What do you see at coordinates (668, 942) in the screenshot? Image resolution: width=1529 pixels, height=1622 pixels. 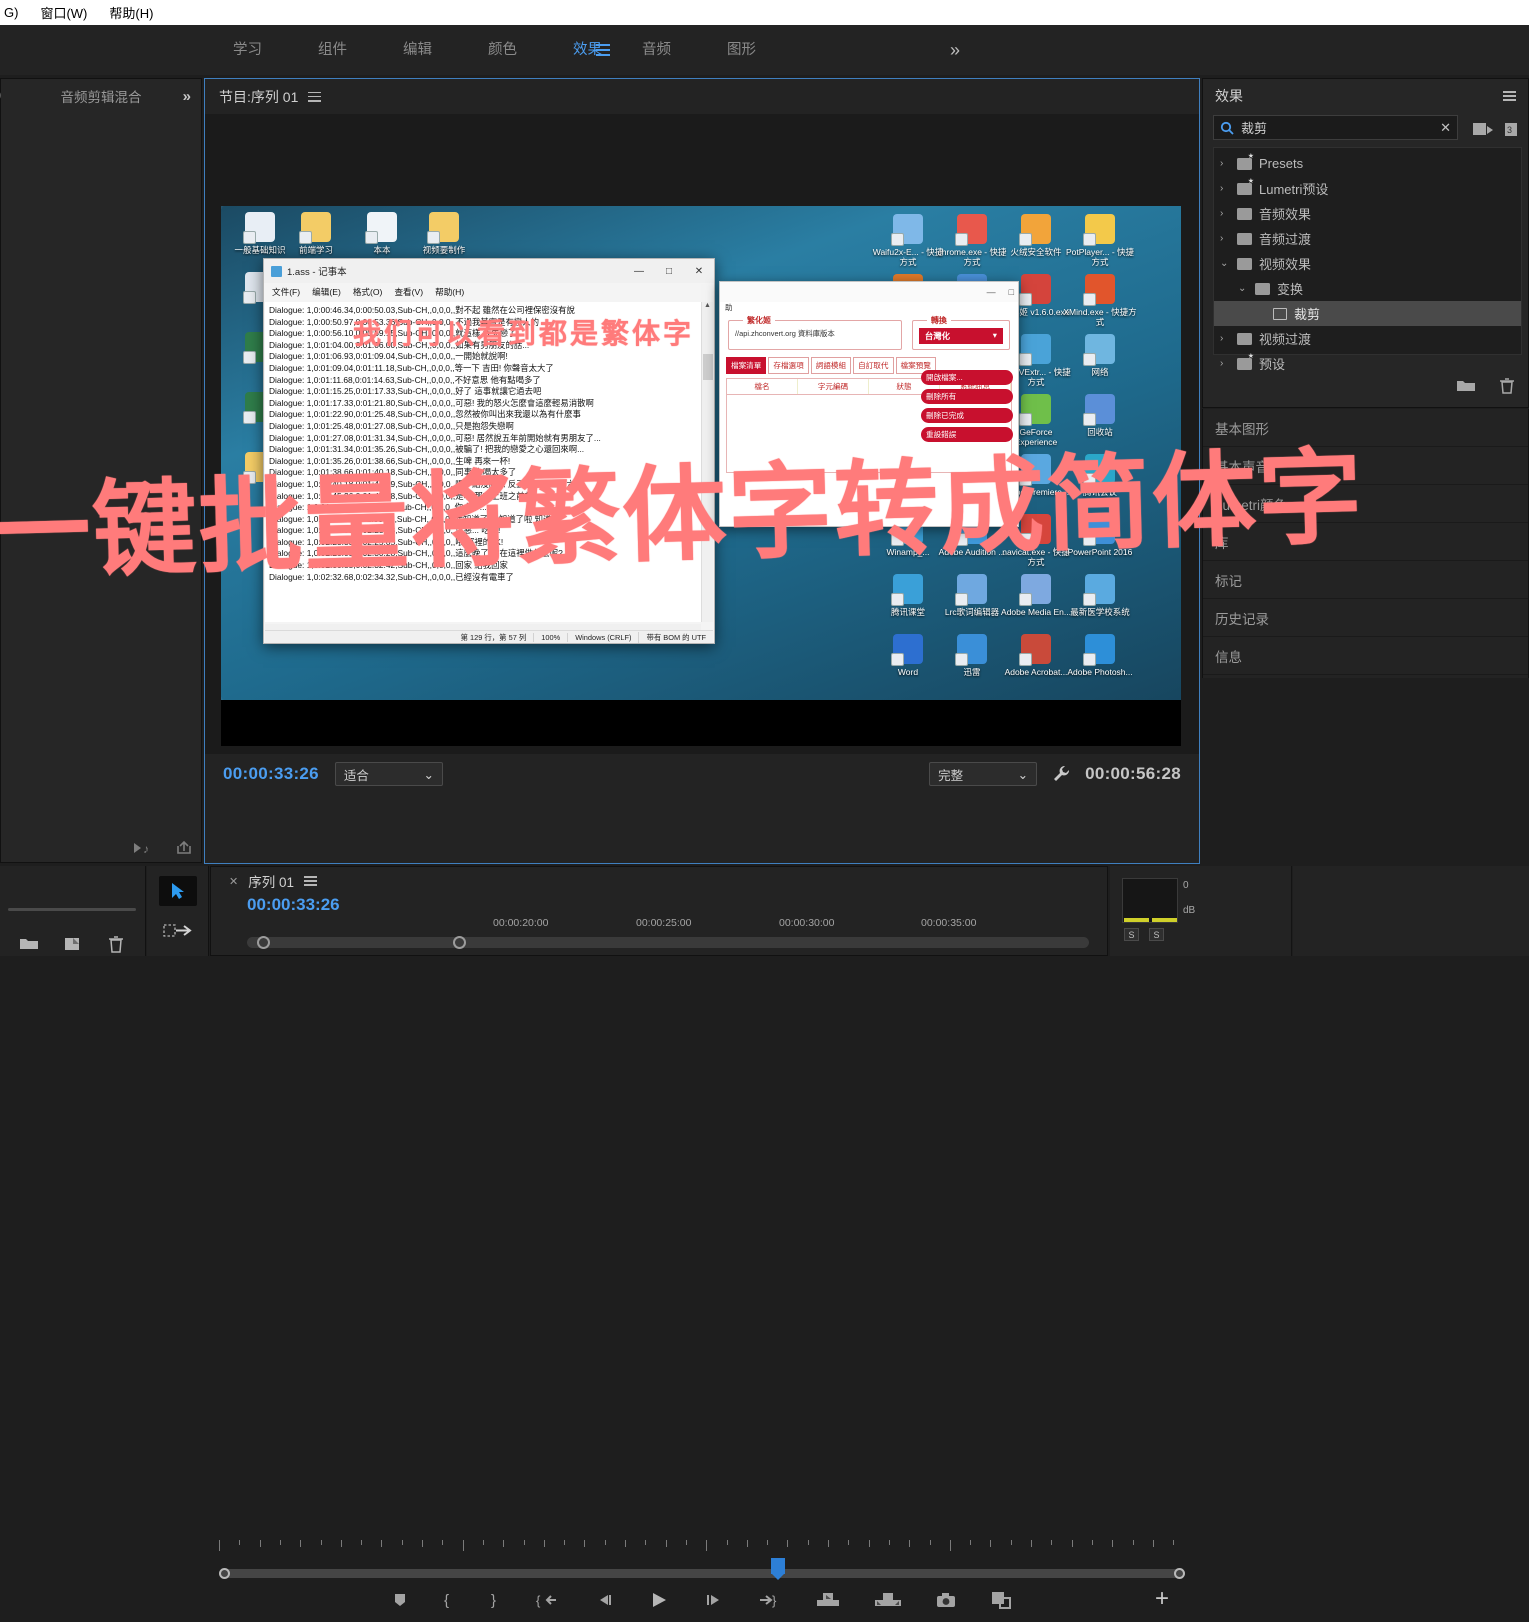 I see `timeline-zoom-scrollbar` at bounding box center [668, 942].